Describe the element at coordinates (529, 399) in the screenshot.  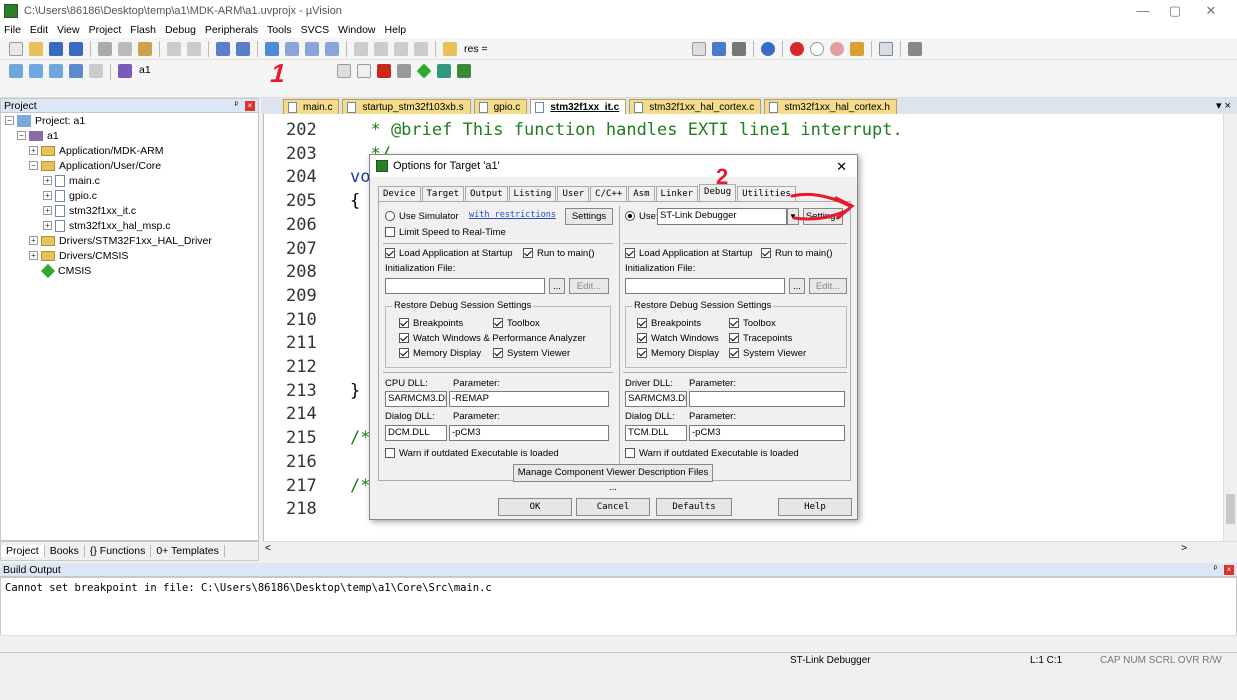
I see `cpu-param-input: -REMAP` at that location.